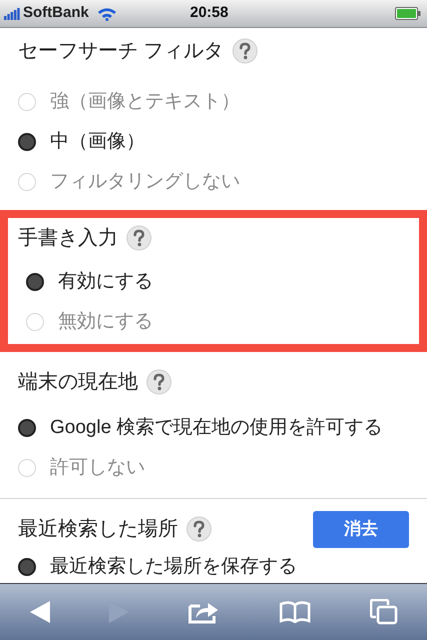 This screenshot has width=427, height=640. What do you see at coordinates (145, 182) in the screenshot?
I see `option-label: フィルタリングしない` at bounding box center [145, 182].